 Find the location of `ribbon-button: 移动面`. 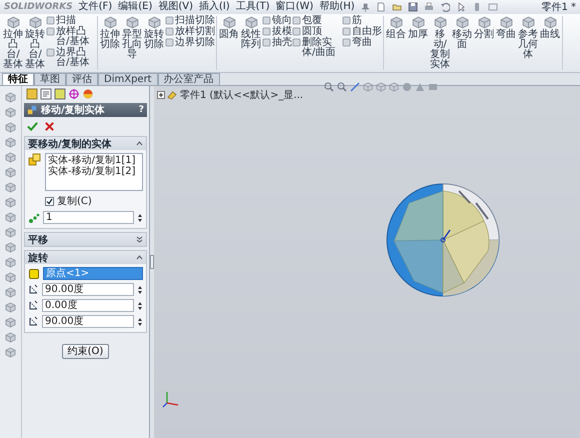

ribbon-button: 移动面 is located at coordinates (462, 33).